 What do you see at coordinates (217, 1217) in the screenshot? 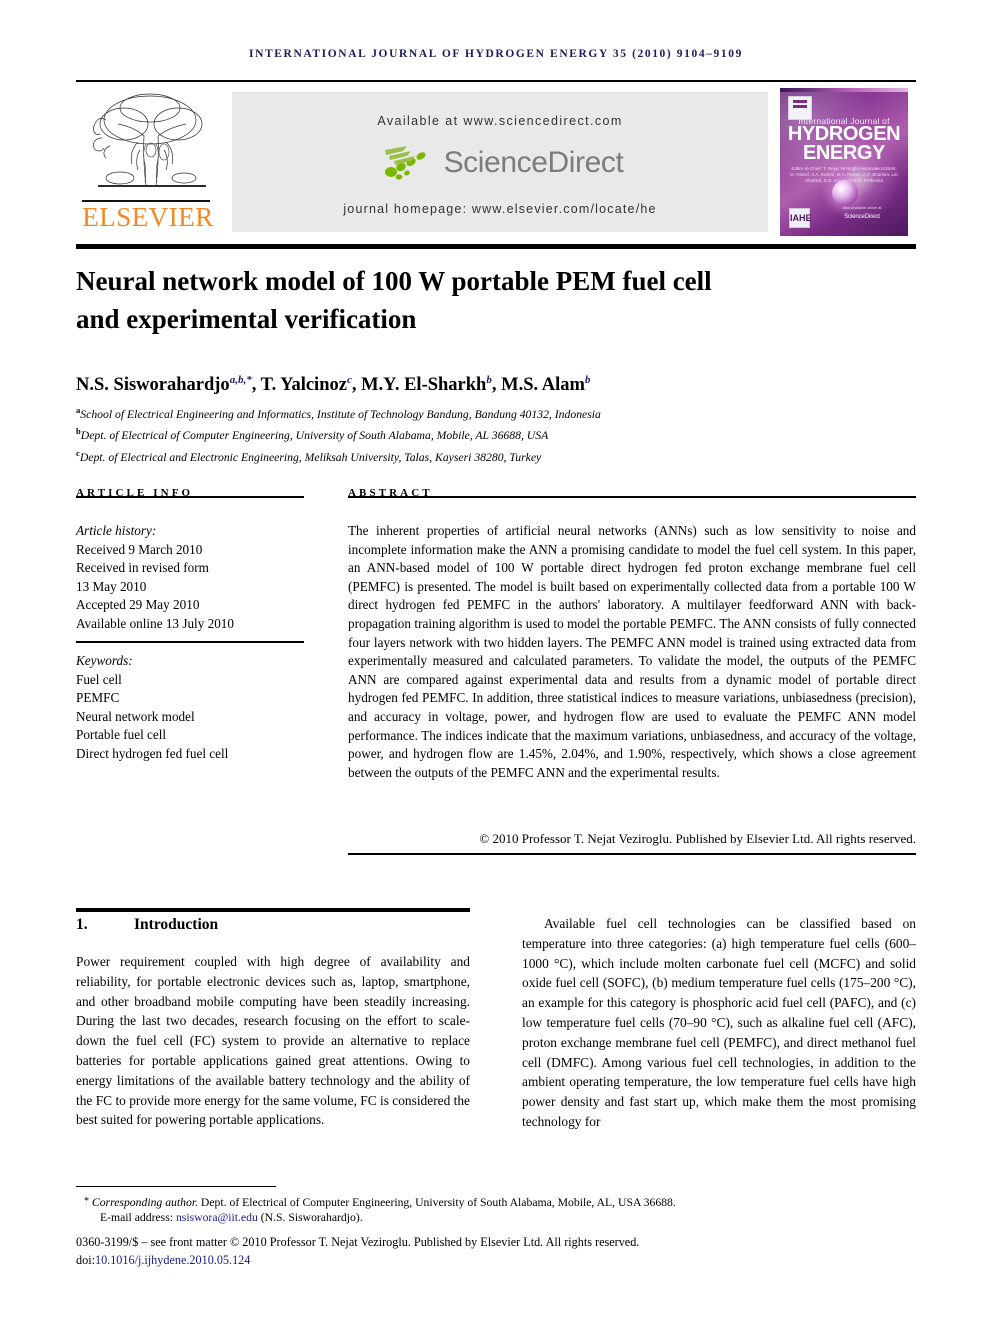
I see `email-link: nsiswora@iit.edu` at bounding box center [217, 1217].